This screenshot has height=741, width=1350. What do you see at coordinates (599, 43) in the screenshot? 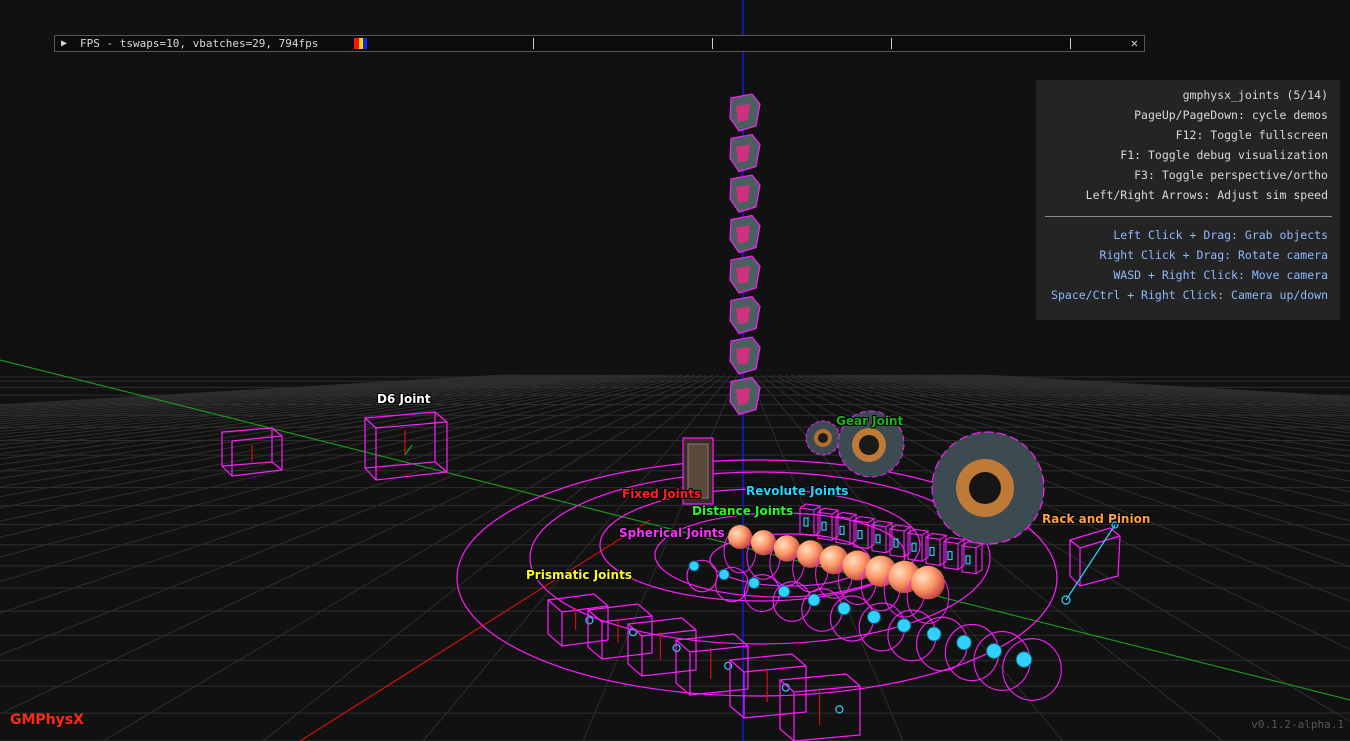
I see `fps-toolbar: ▶ FPS - tswaps=10, vbatches=29, 794fps ✕` at bounding box center [599, 43].